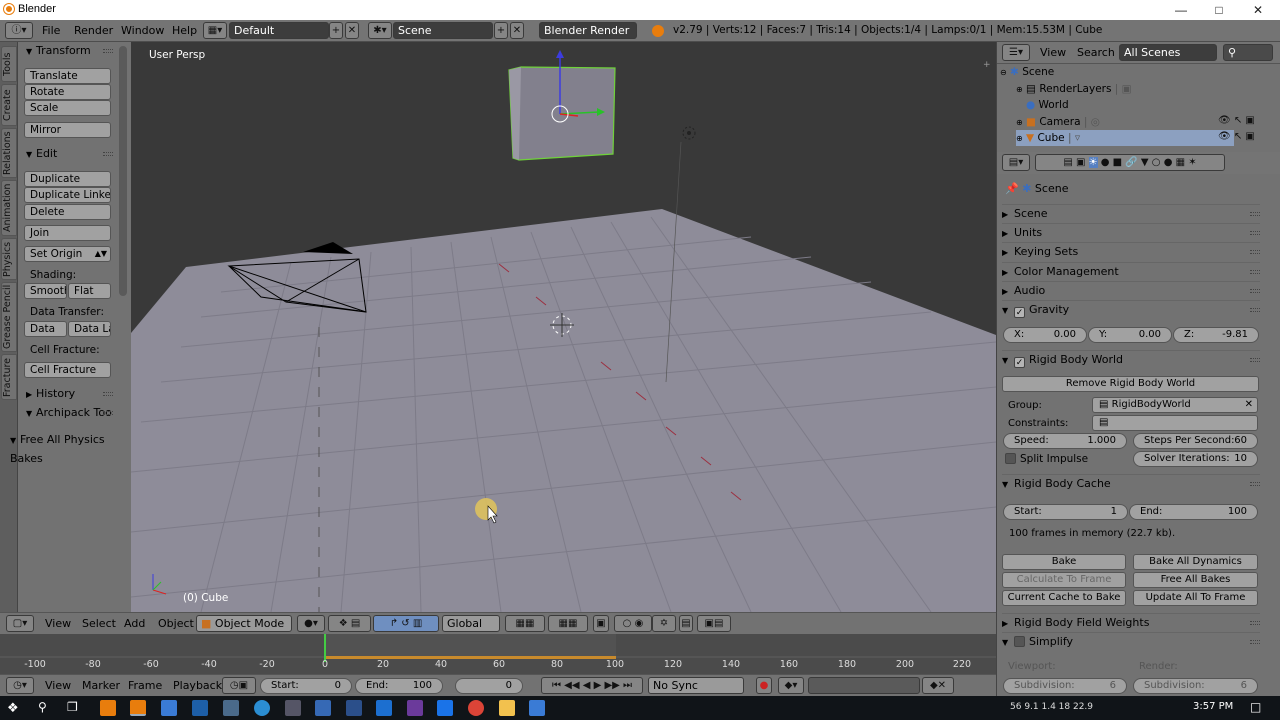 Image resolution: width=1280 pixels, height=720 pixels. Describe the element at coordinates (445, 708) in the screenshot. I see `edge-icon` at that location.